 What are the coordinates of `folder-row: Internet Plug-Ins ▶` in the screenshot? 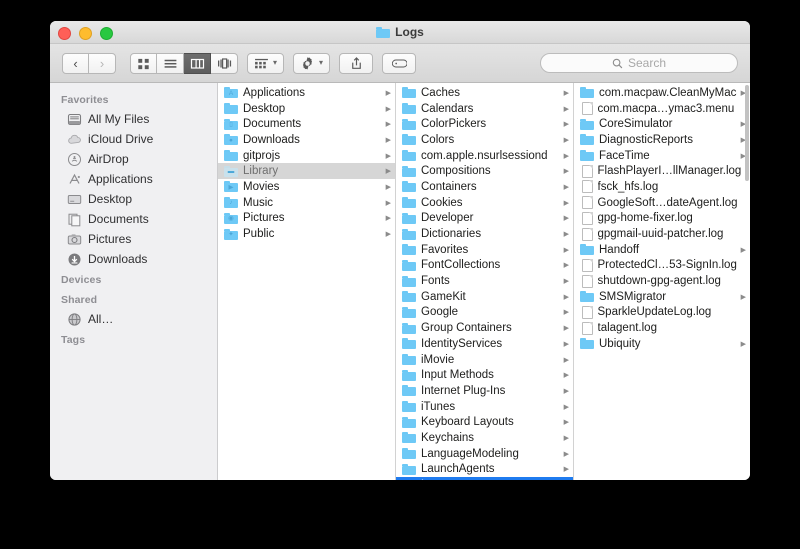 It's located at (484, 391).